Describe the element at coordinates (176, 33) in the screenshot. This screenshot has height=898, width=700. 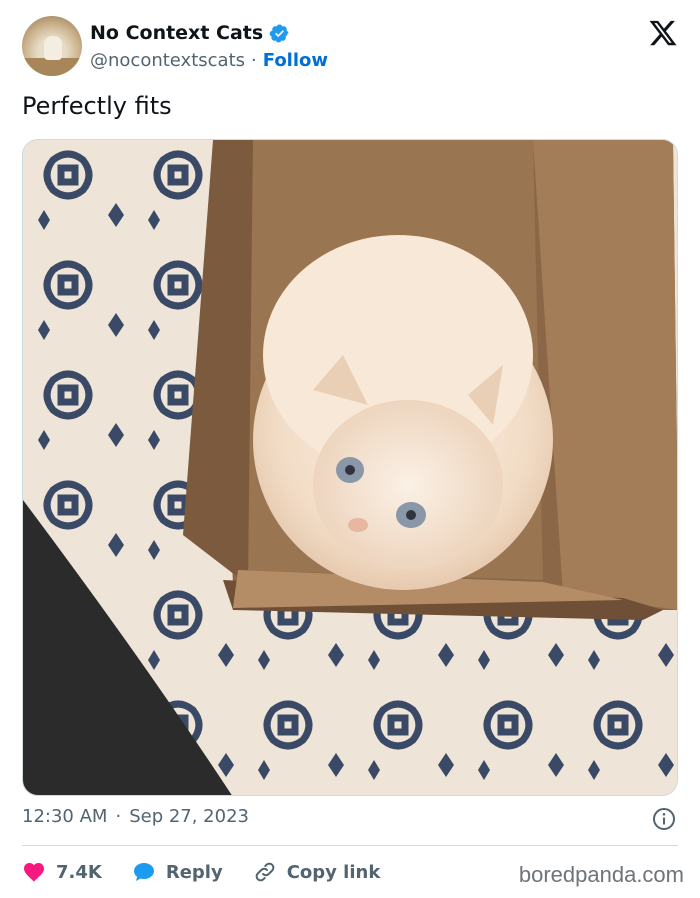
I see `display-name: No Context Cats` at that location.